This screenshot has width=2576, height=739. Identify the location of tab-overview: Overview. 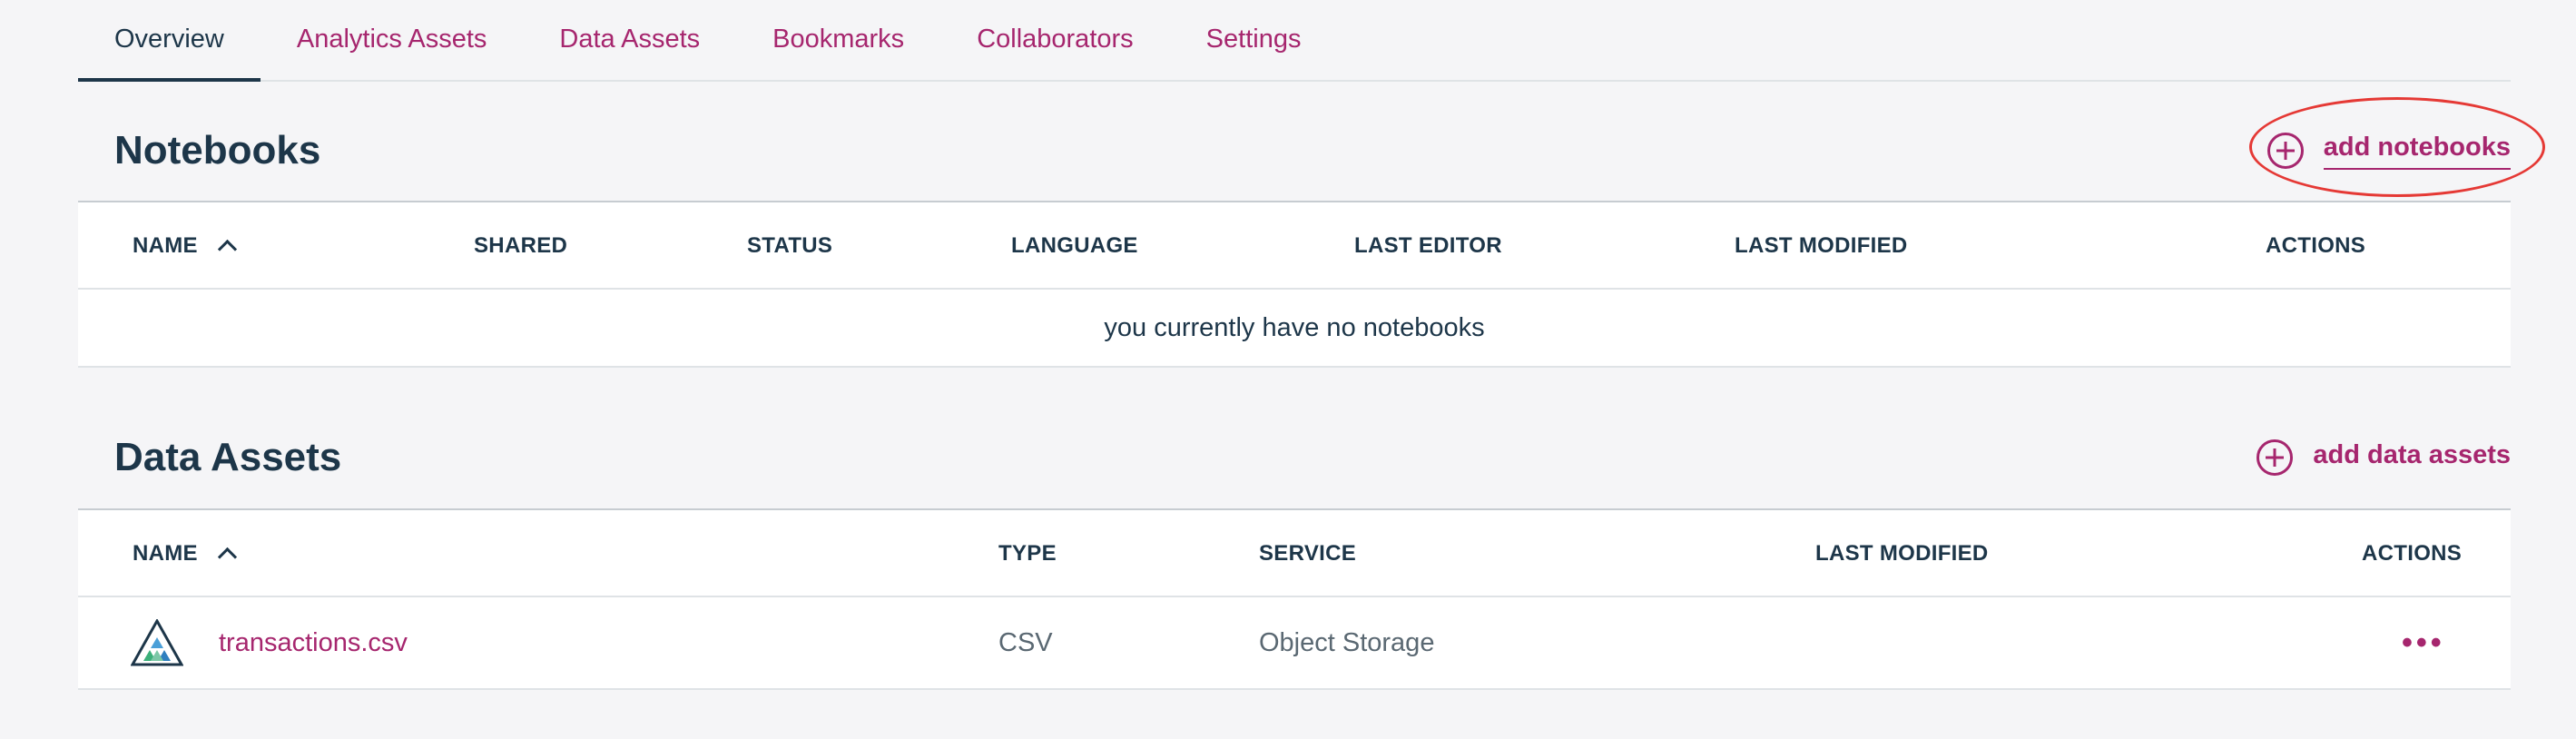
(169, 41).